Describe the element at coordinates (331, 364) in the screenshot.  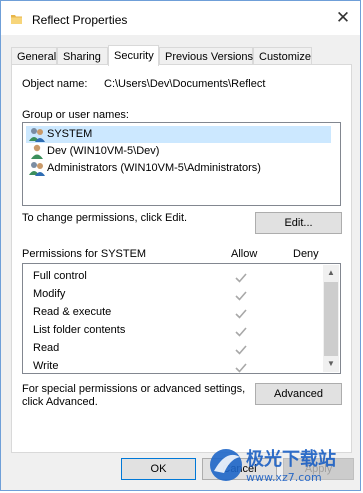
I see `scroll-down-icon: ▼` at that location.